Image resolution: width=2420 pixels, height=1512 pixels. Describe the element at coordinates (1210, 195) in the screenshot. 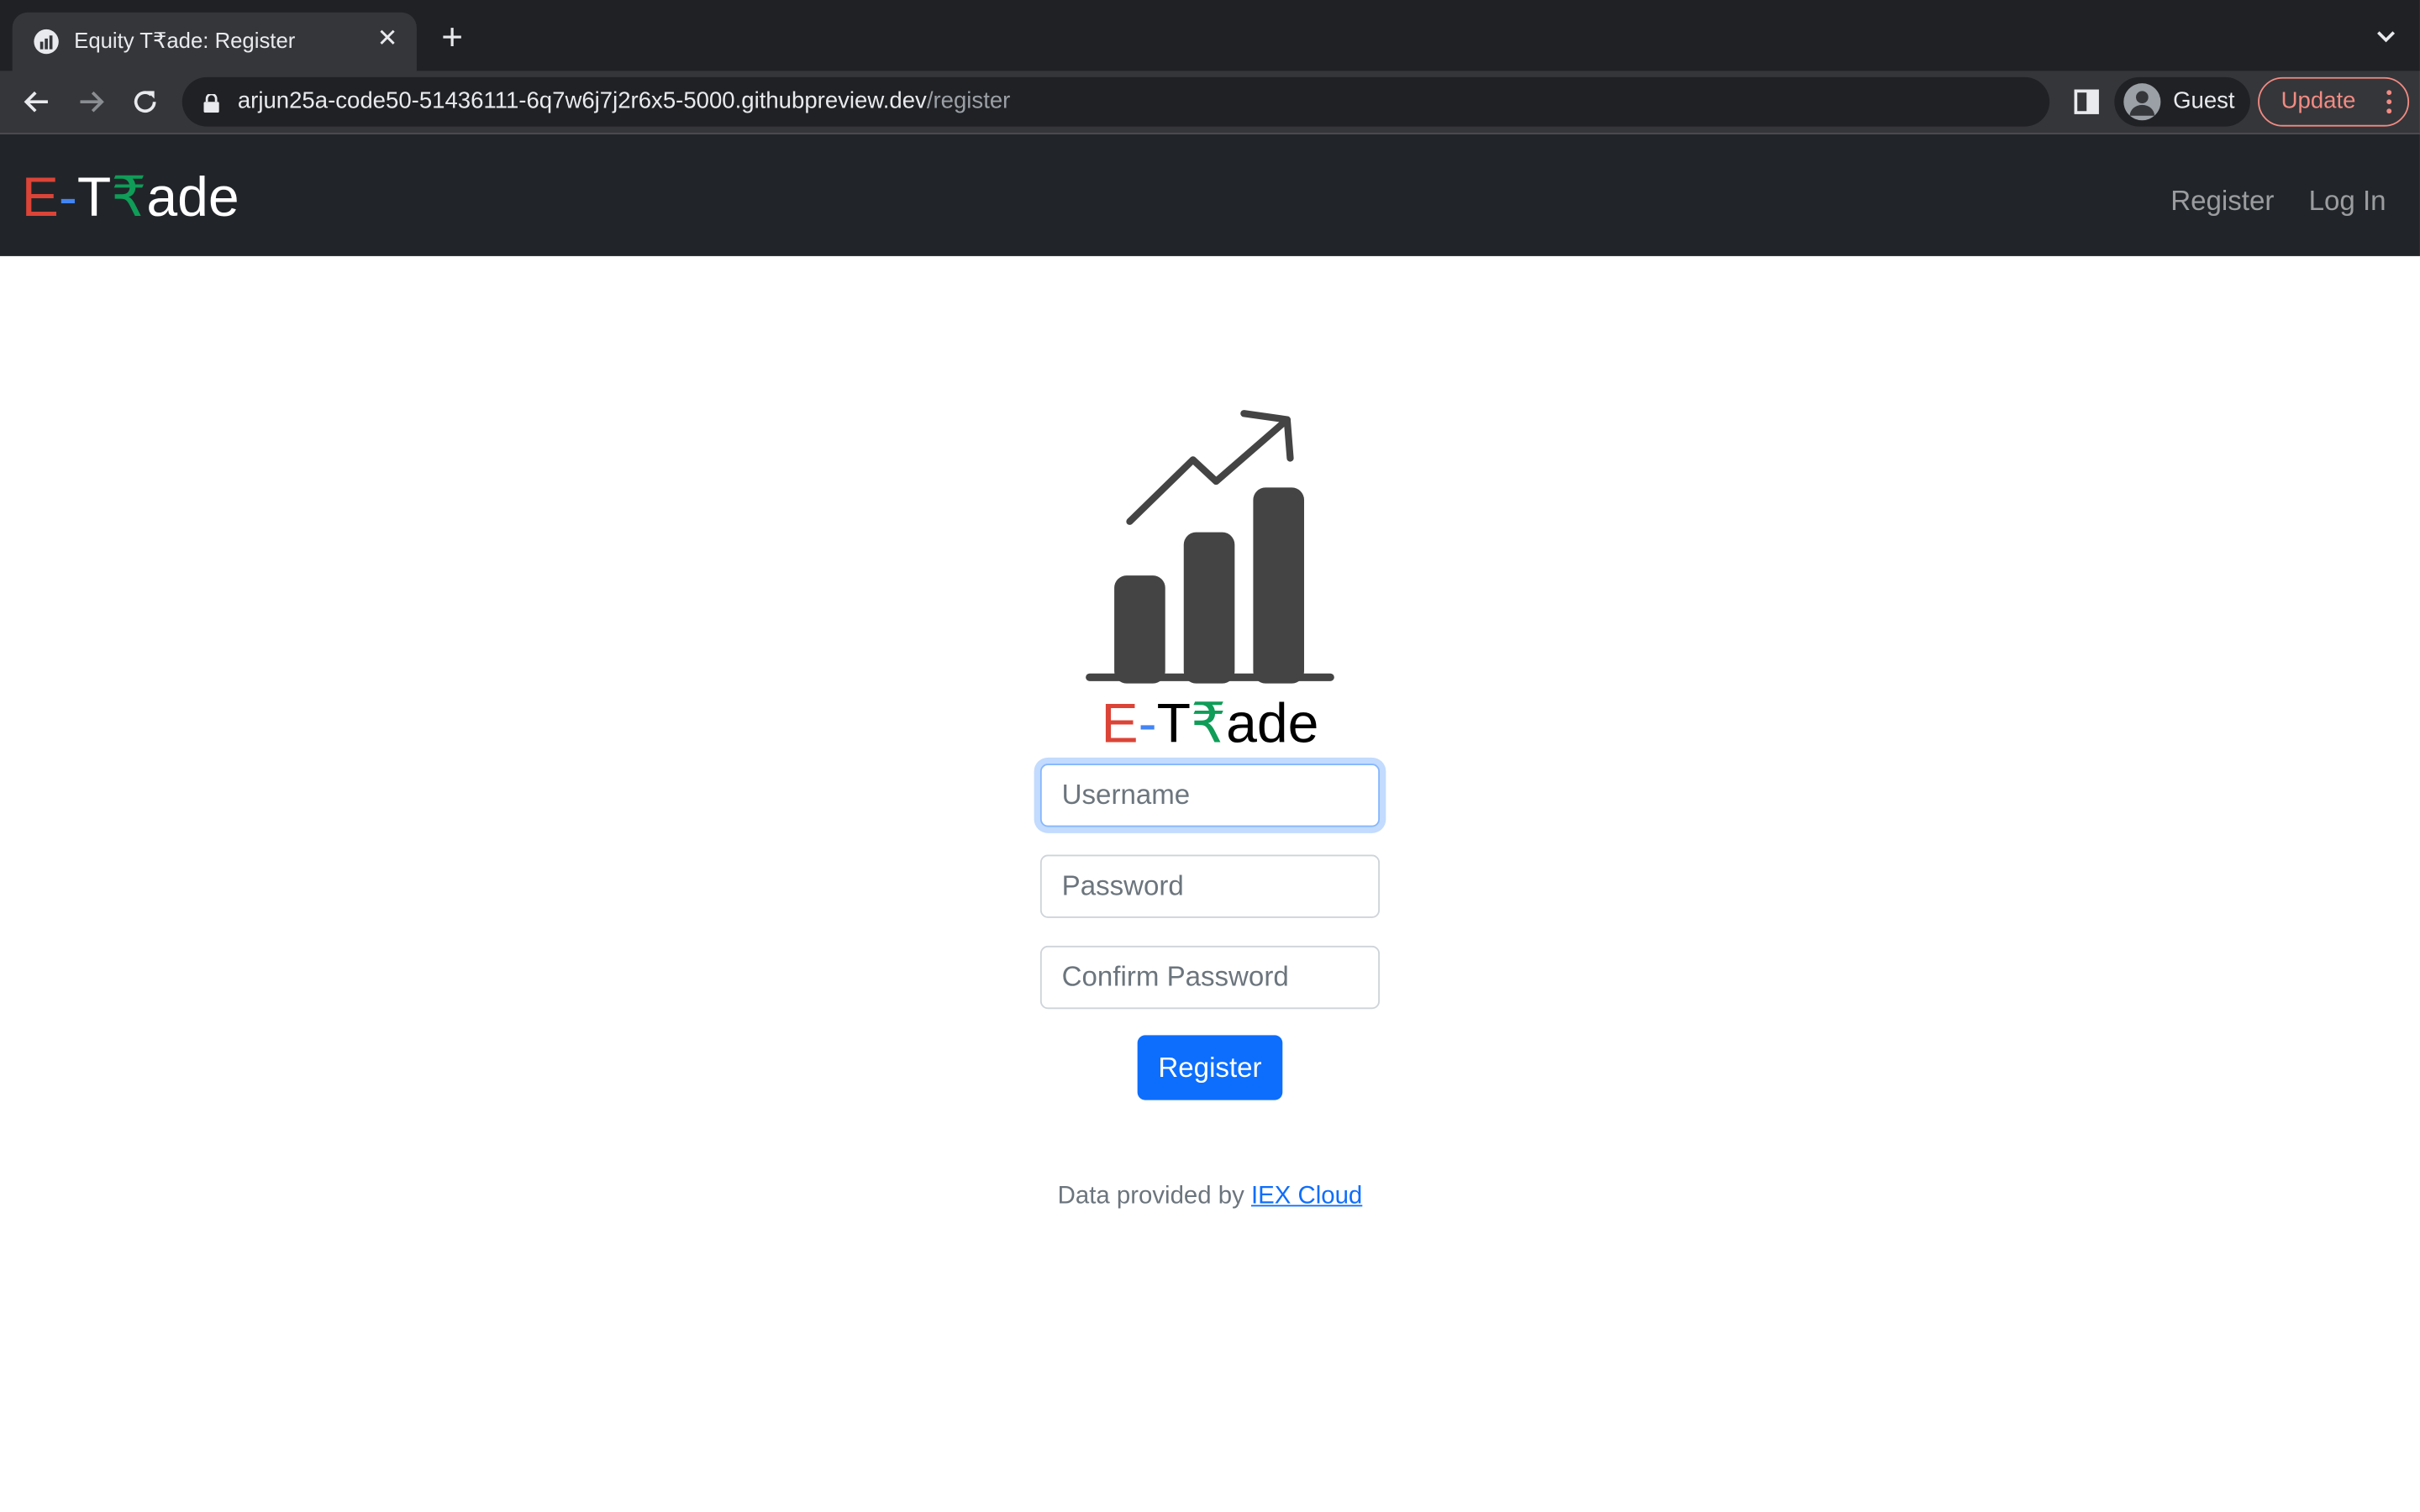

I see `site-navbar: E-T₹ade Register Log In` at that location.